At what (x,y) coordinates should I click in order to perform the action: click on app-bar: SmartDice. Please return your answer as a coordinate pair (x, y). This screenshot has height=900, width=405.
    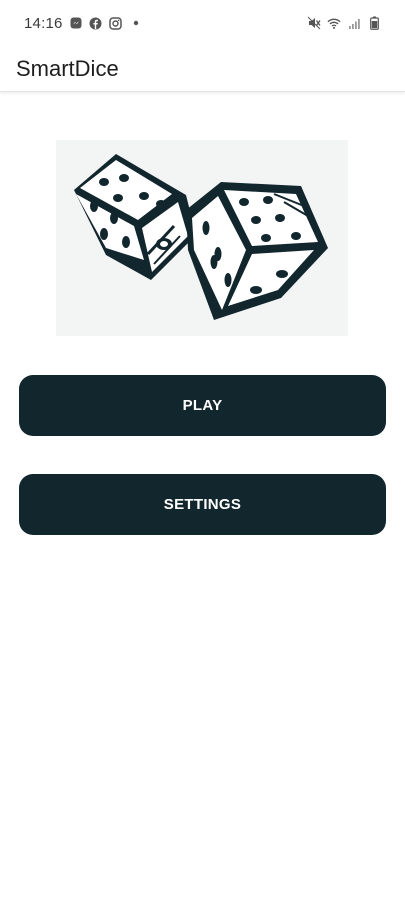
    Looking at the image, I should click on (202, 69).